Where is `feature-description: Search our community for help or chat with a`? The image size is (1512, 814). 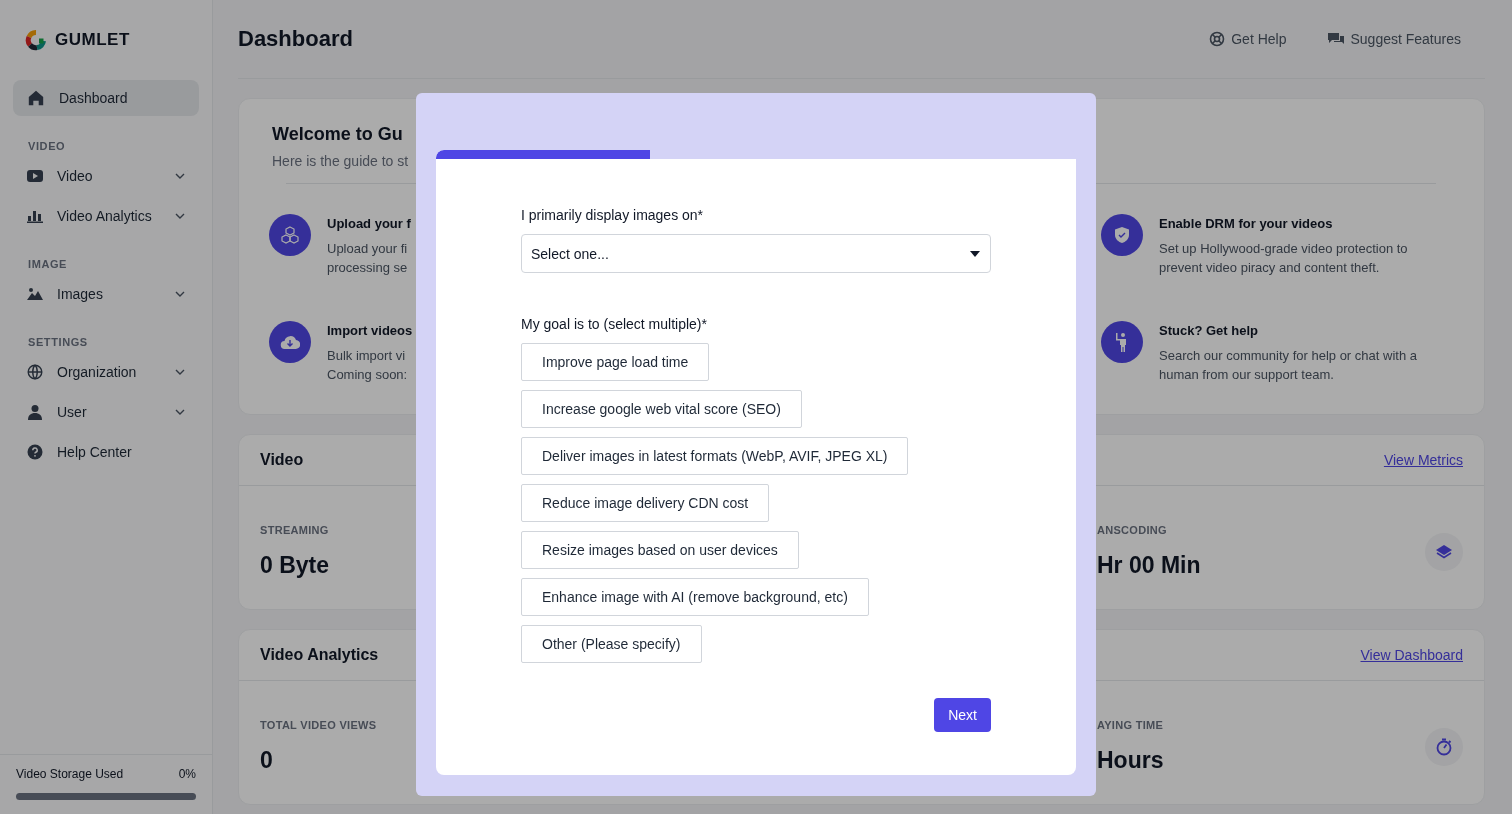
feature-description: Search our community for help or chat with a is located at coordinates (1288, 356).